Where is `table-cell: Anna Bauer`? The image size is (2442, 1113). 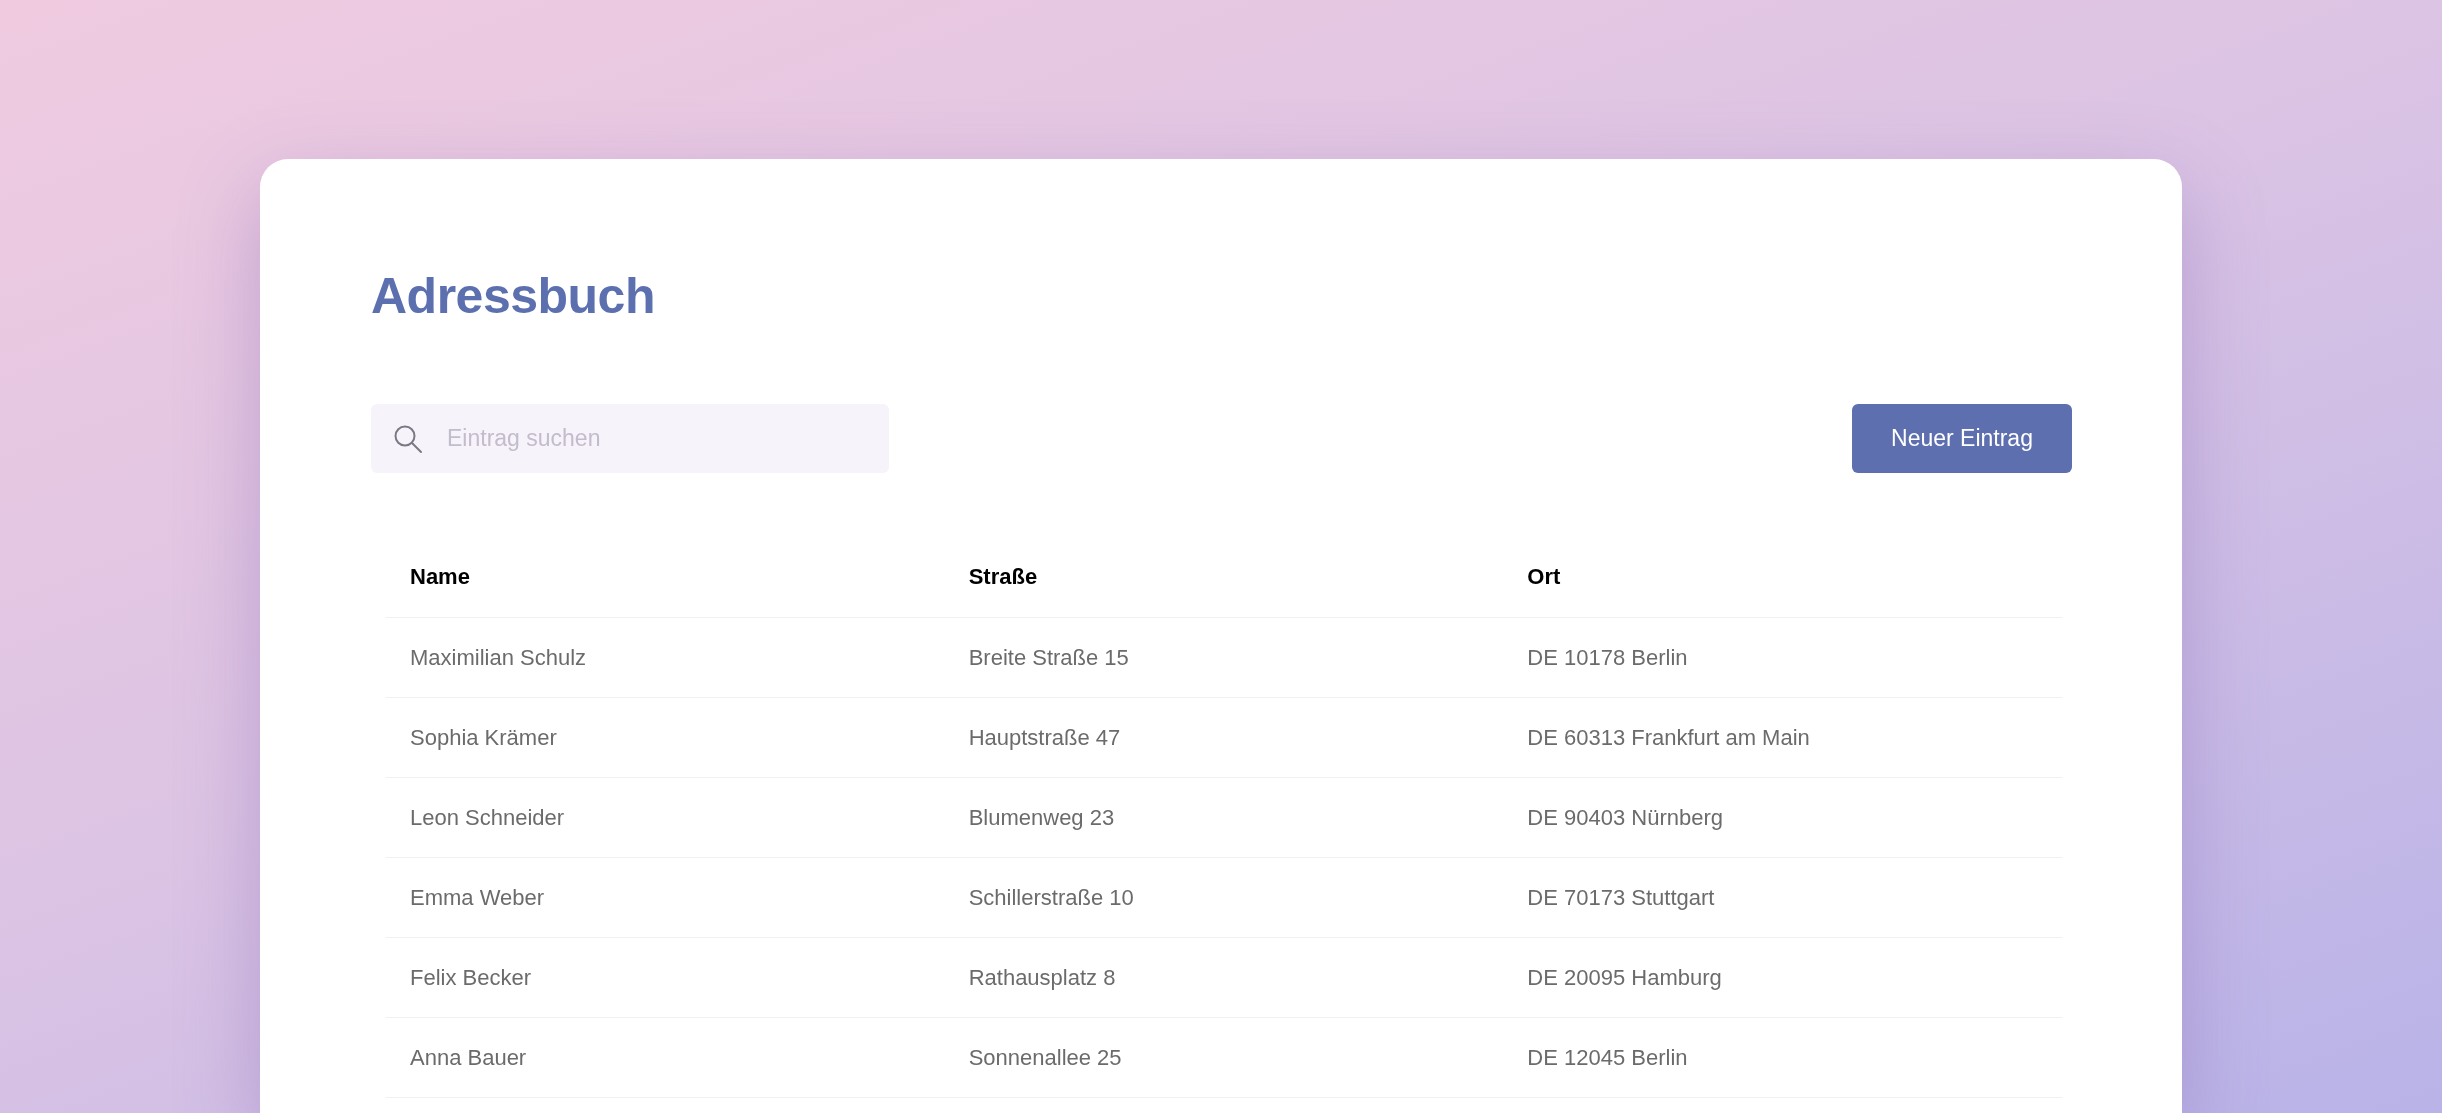
table-cell: Anna Bauer is located at coordinates (468, 1057).